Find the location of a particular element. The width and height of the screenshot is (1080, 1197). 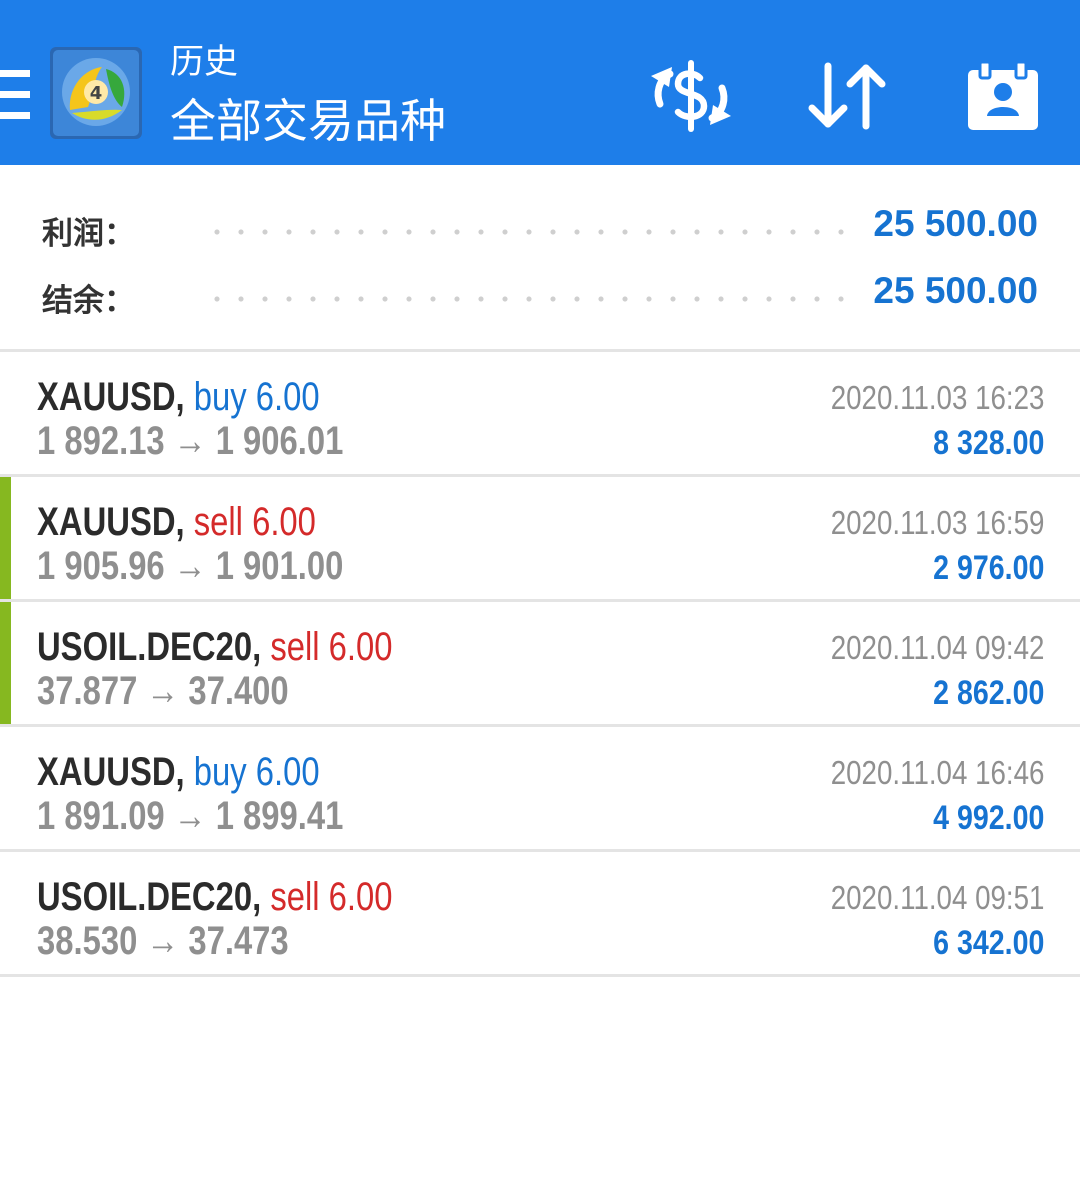

trade-profit: 4 992.00 is located at coordinates (988, 818).